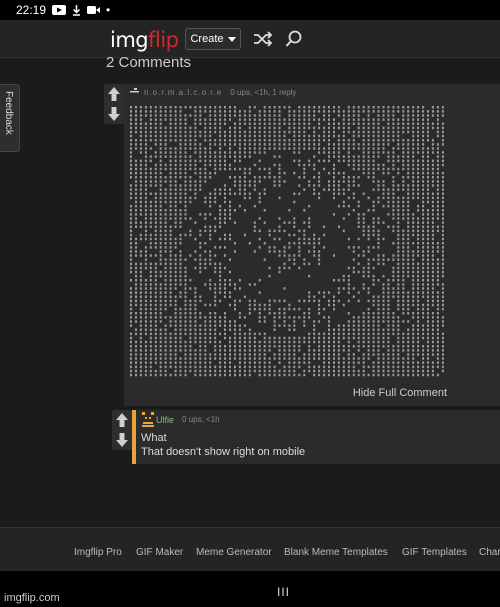 The width and height of the screenshot is (500, 607). Describe the element at coordinates (250, 589) in the screenshot. I see `system-nav-bar: III` at that location.